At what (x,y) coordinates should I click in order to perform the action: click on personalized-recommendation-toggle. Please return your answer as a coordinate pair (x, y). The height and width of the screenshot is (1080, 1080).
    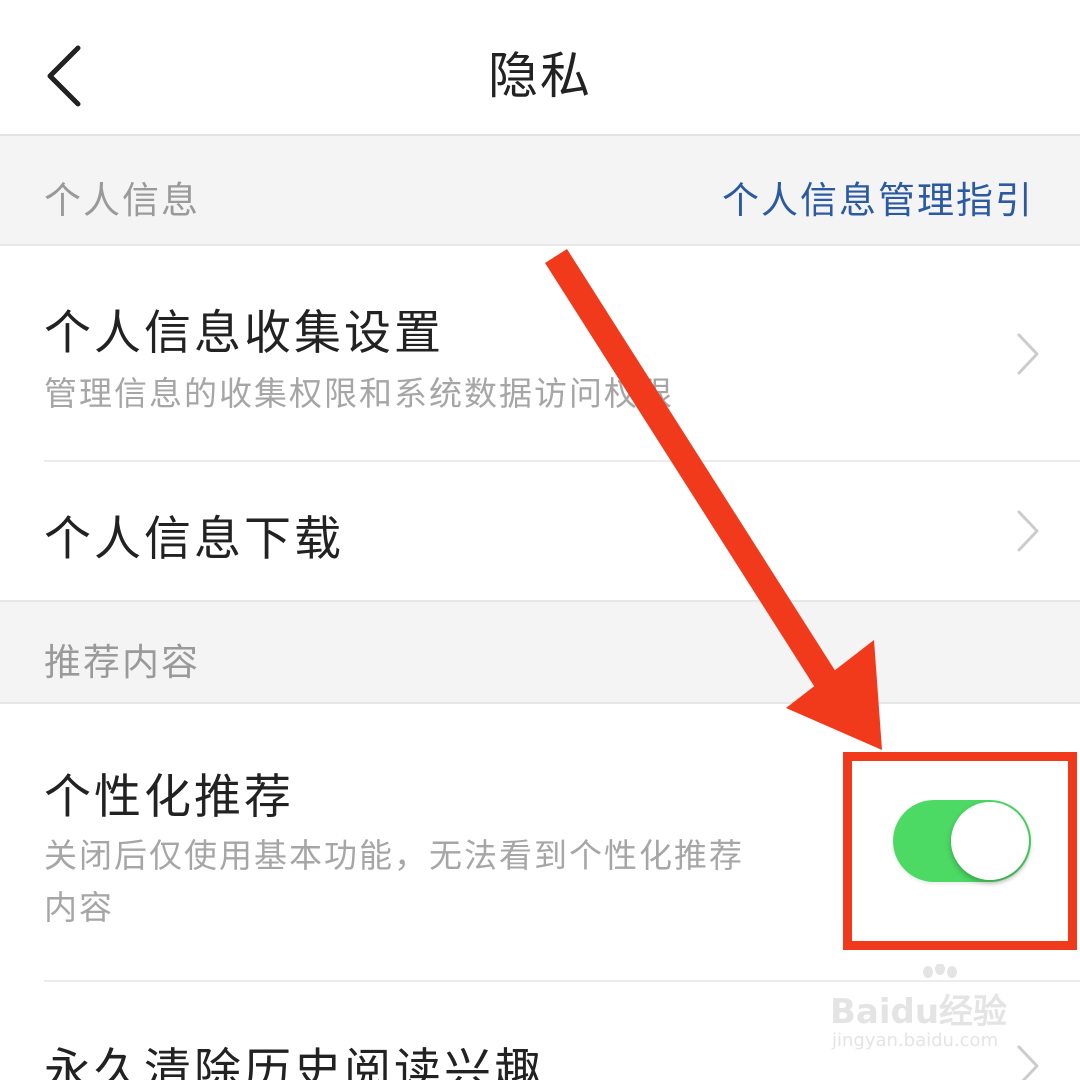
    Looking at the image, I should click on (962, 841).